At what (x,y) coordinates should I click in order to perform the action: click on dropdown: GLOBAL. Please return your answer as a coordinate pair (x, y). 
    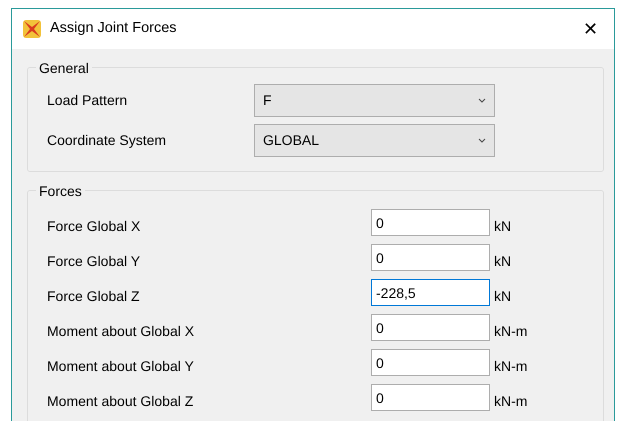
    Looking at the image, I should click on (374, 140).